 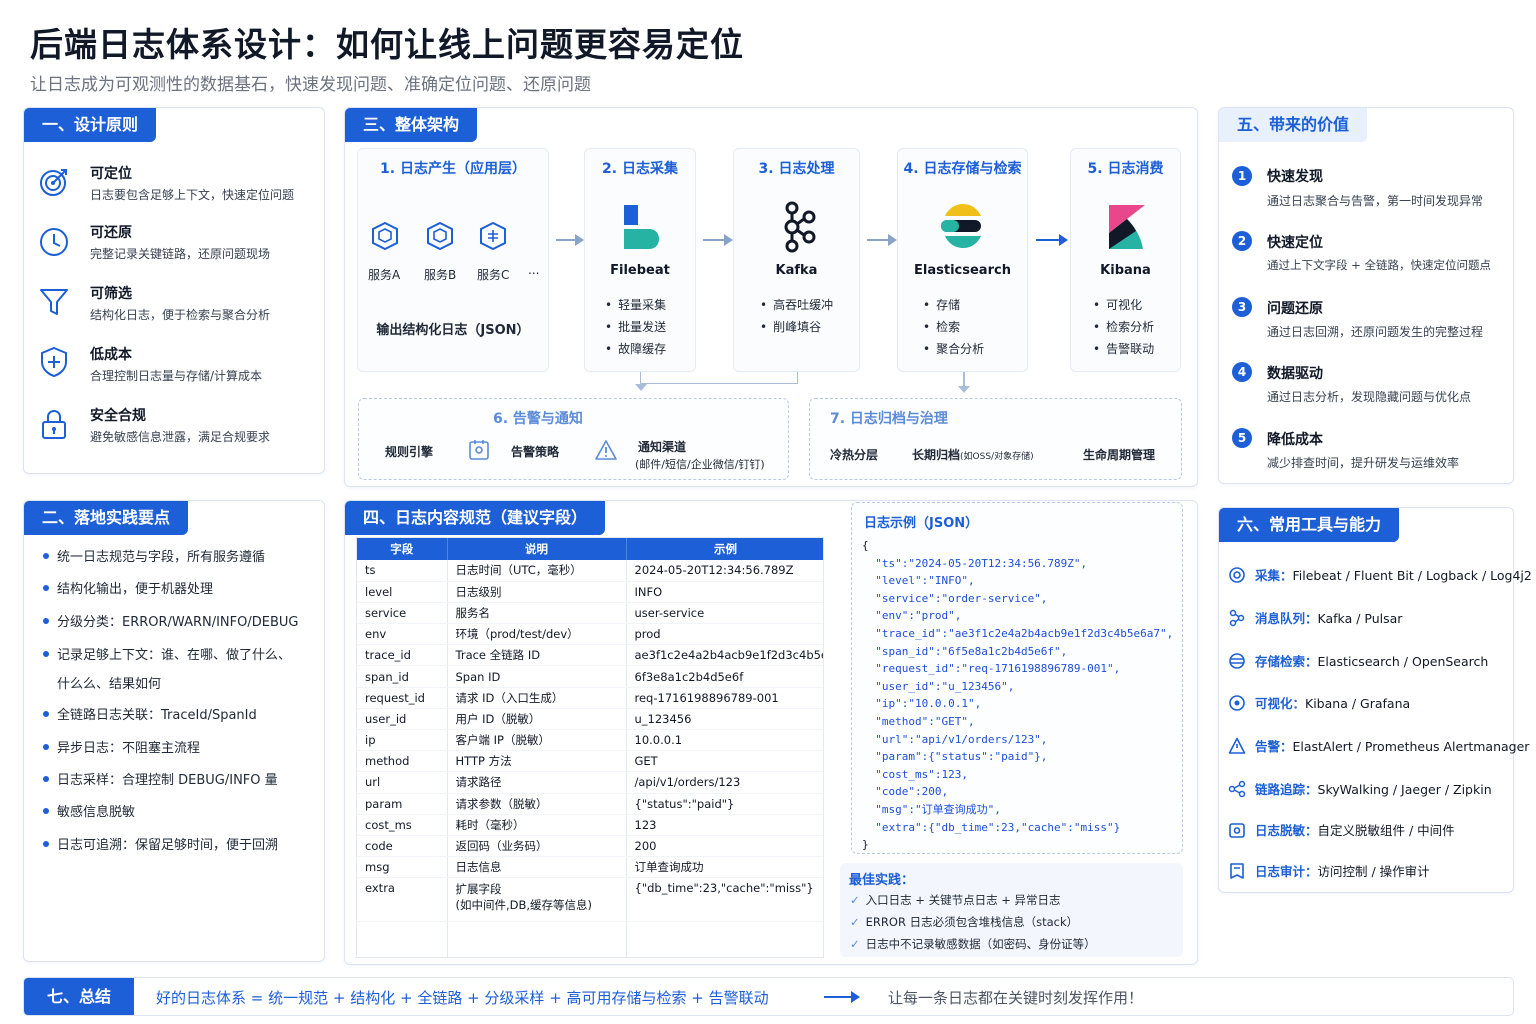 I want to click on spec-cell-field: service, so click(x=402, y=613).